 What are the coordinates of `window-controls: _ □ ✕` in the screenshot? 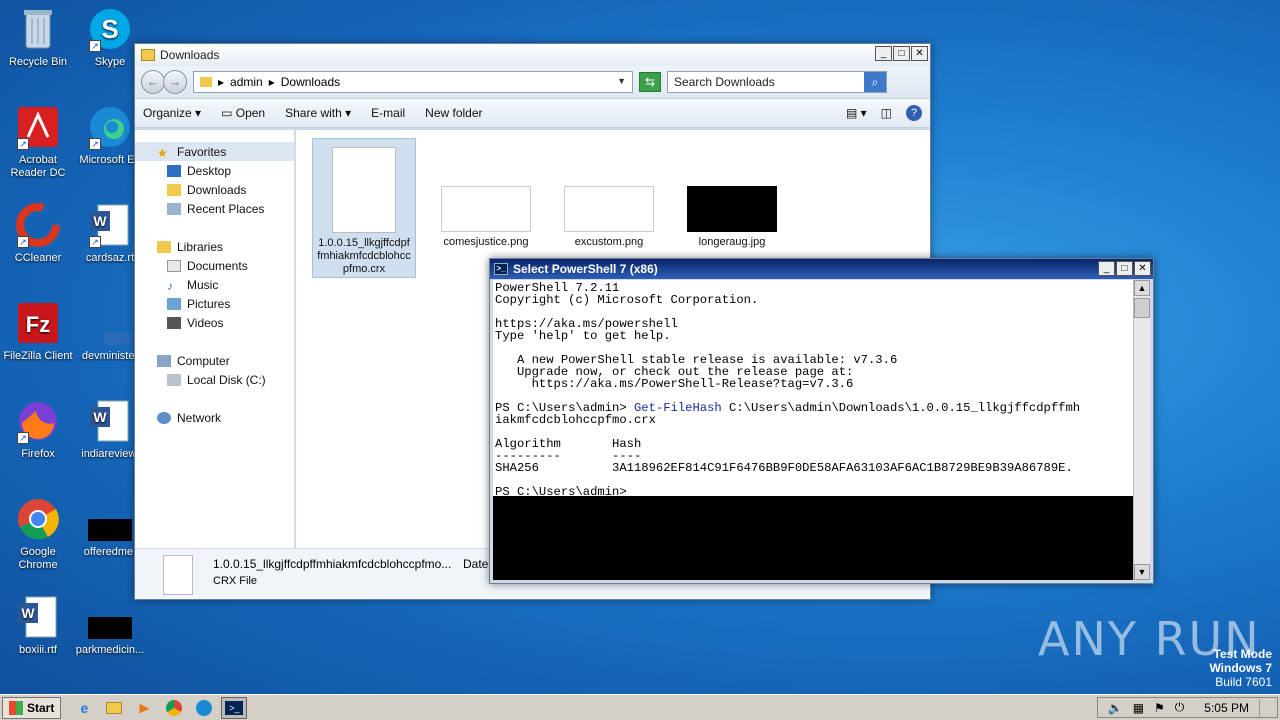 It's located at (1124, 268).